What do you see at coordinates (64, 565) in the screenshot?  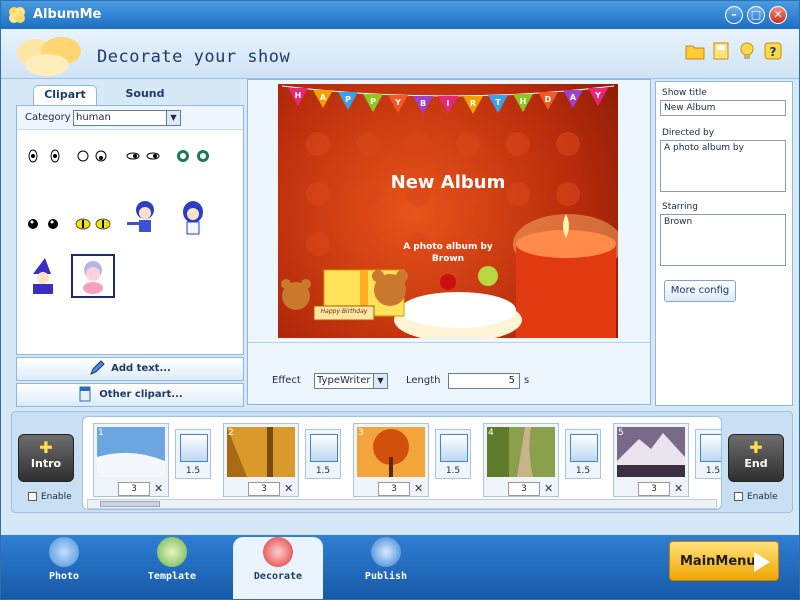 I see `nav-photo: Photo` at bounding box center [64, 565].